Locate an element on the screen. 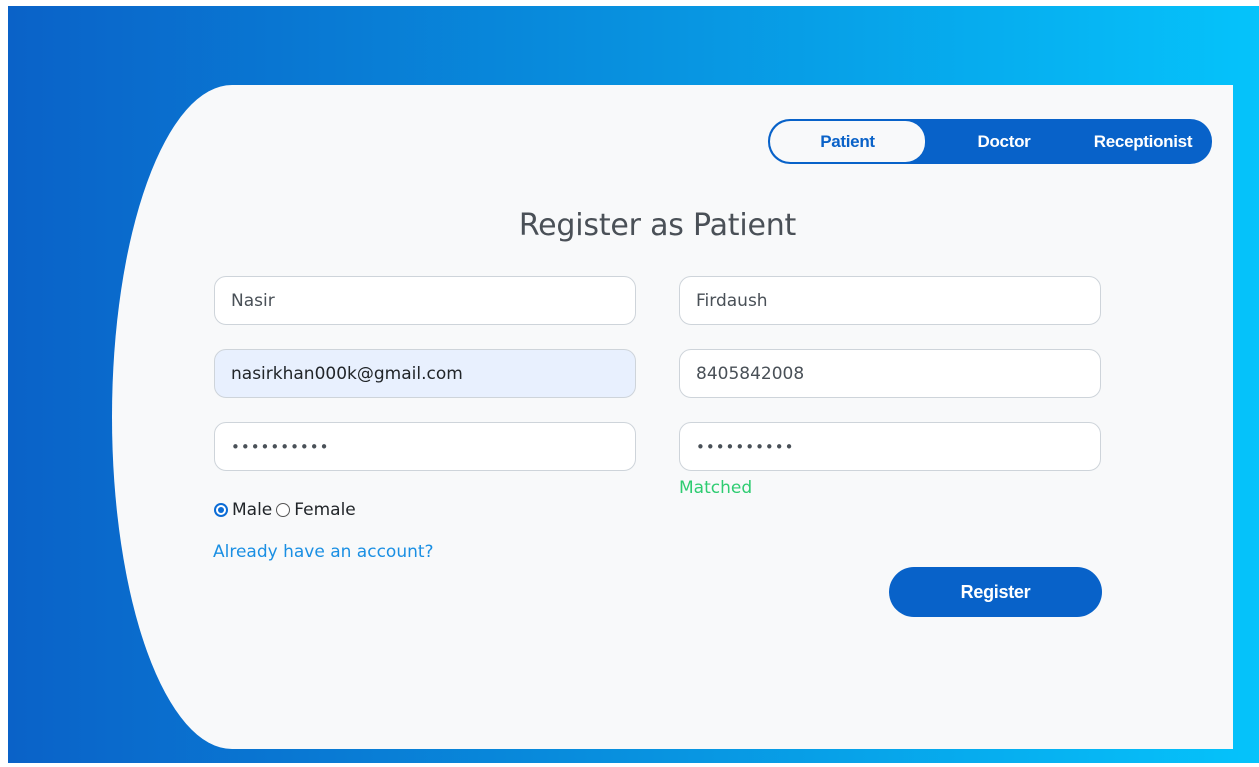 This screenshot has height=767, width=1259. female-radio is located at coordinates (283, 510).